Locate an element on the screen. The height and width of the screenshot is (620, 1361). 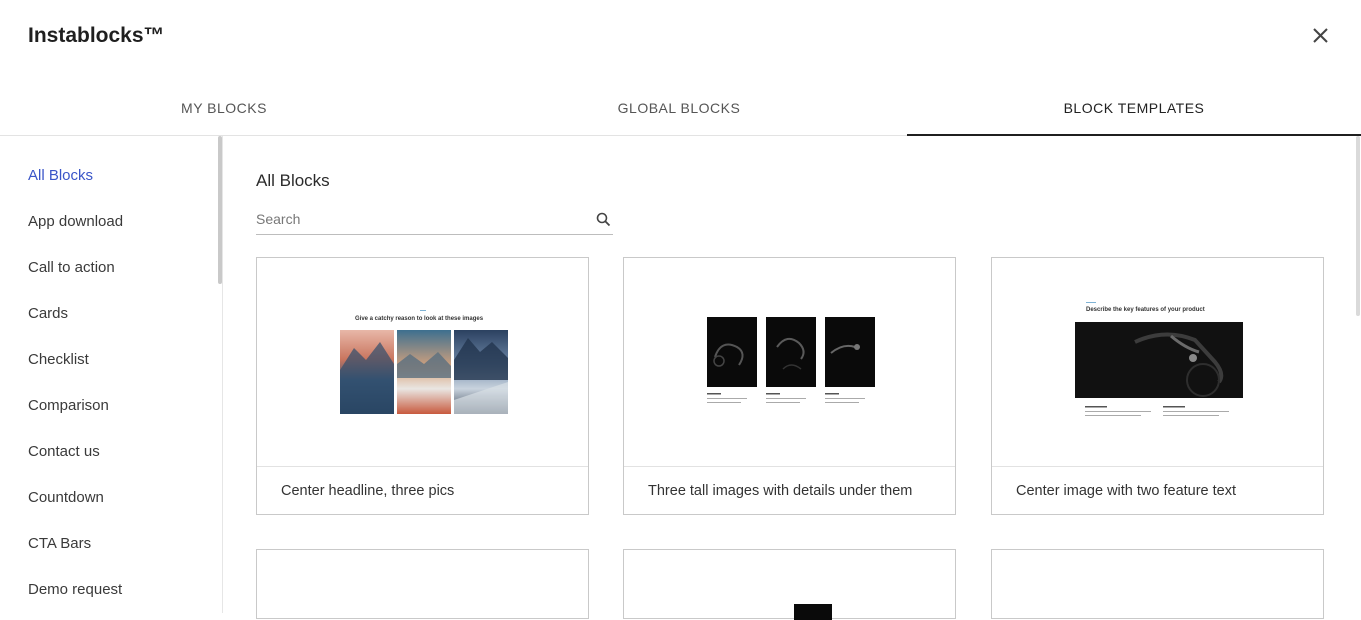
main-scrollbar is located at coordinates (1358, 226).